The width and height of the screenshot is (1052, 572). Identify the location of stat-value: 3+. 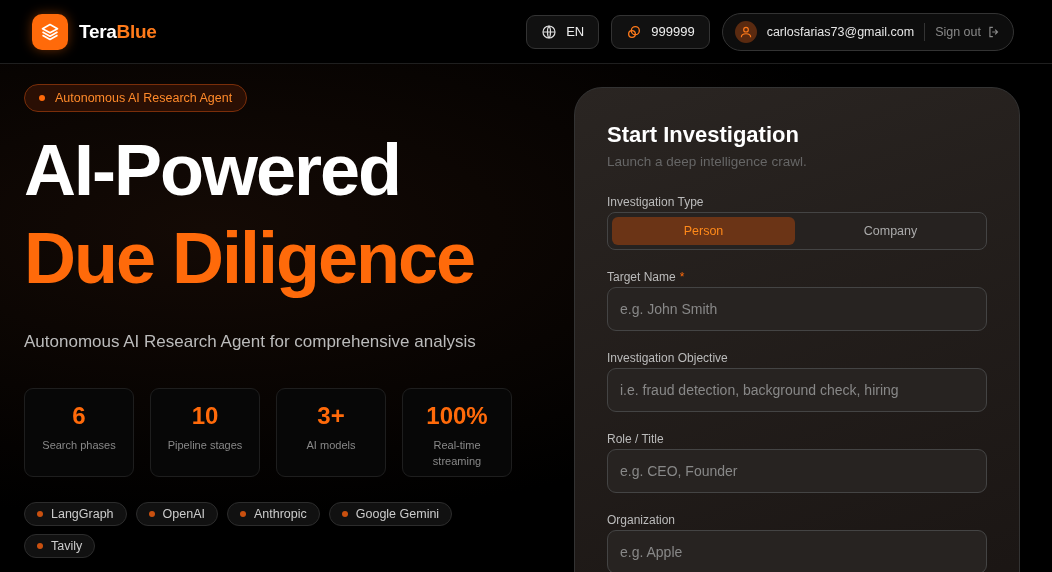
(331, 416).